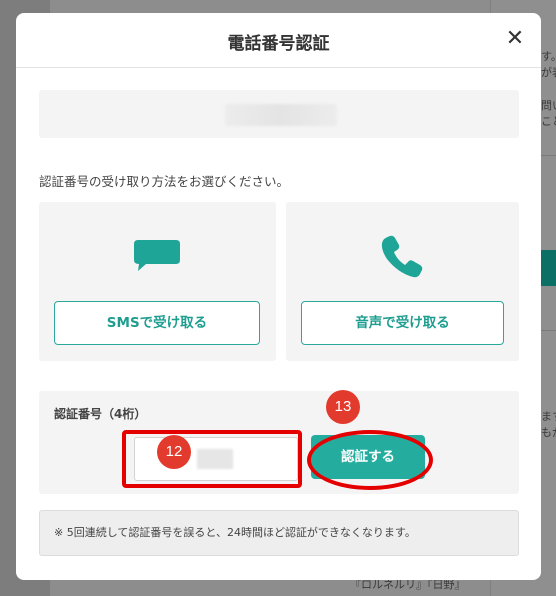 The image size is (556, 596). I want to click on background-button, so click(548, 268).